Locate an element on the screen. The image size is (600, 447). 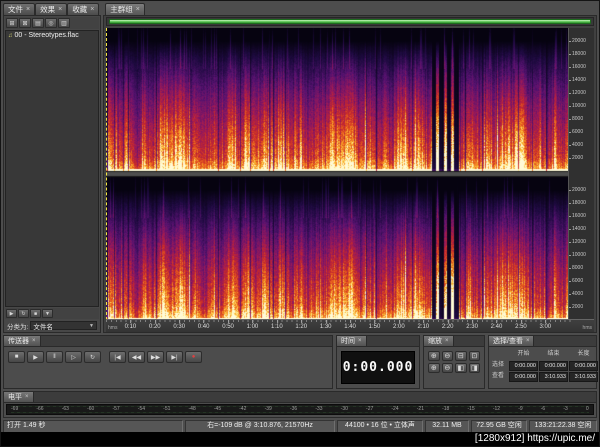
selection-view-panel-title: 选择/查看 is located at coordinates (508, 341).